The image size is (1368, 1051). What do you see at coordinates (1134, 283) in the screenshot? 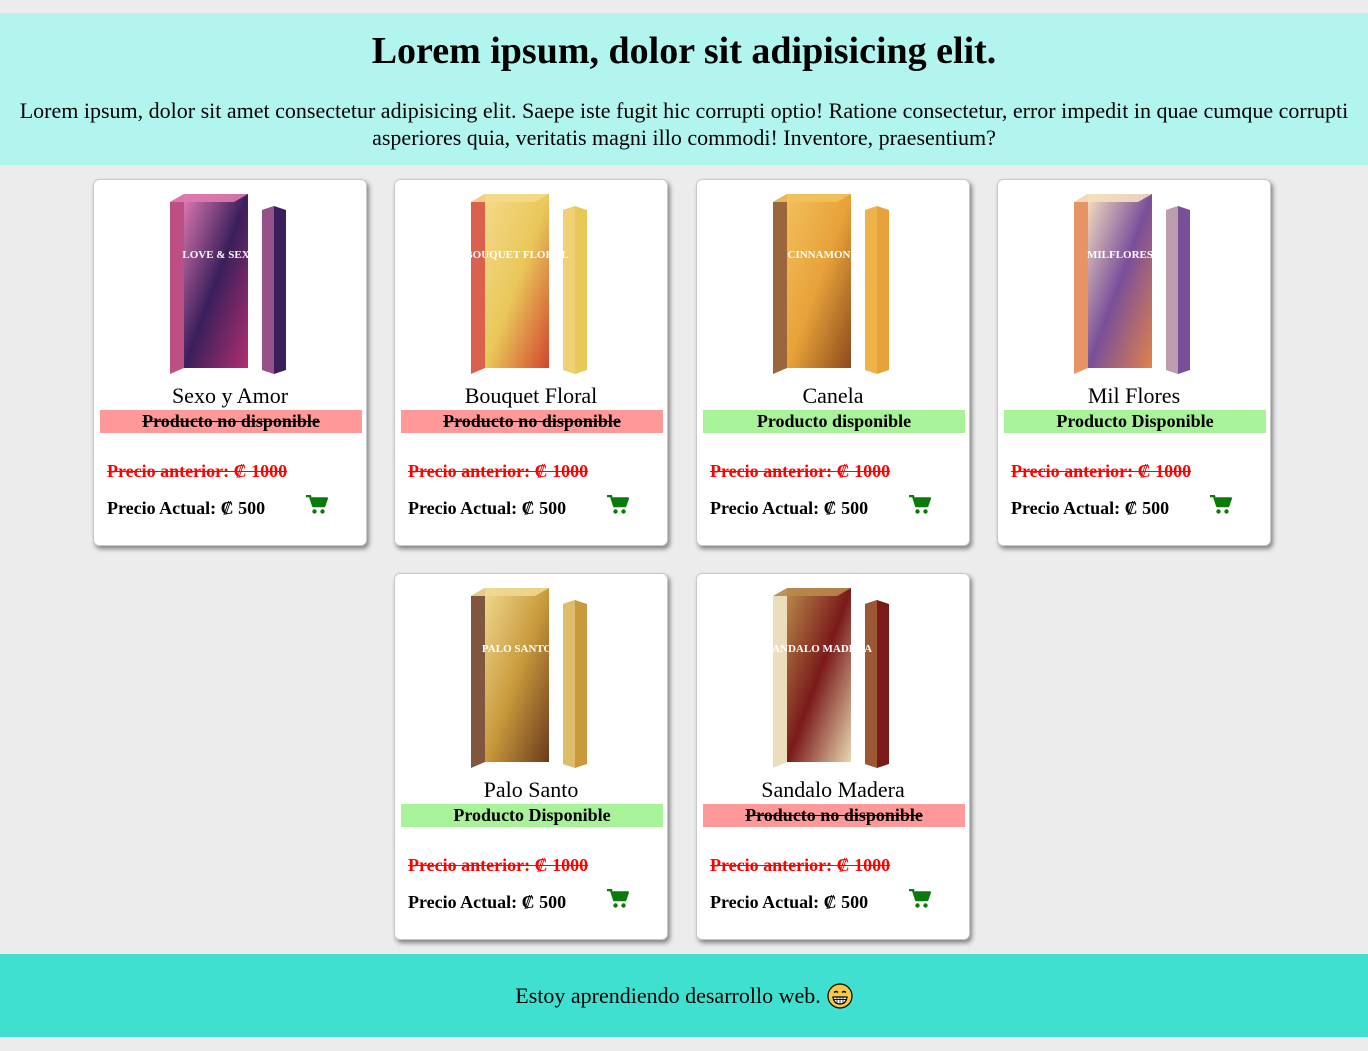
I see `product-image: MILFLORES` at bounding box center [1134, 283].